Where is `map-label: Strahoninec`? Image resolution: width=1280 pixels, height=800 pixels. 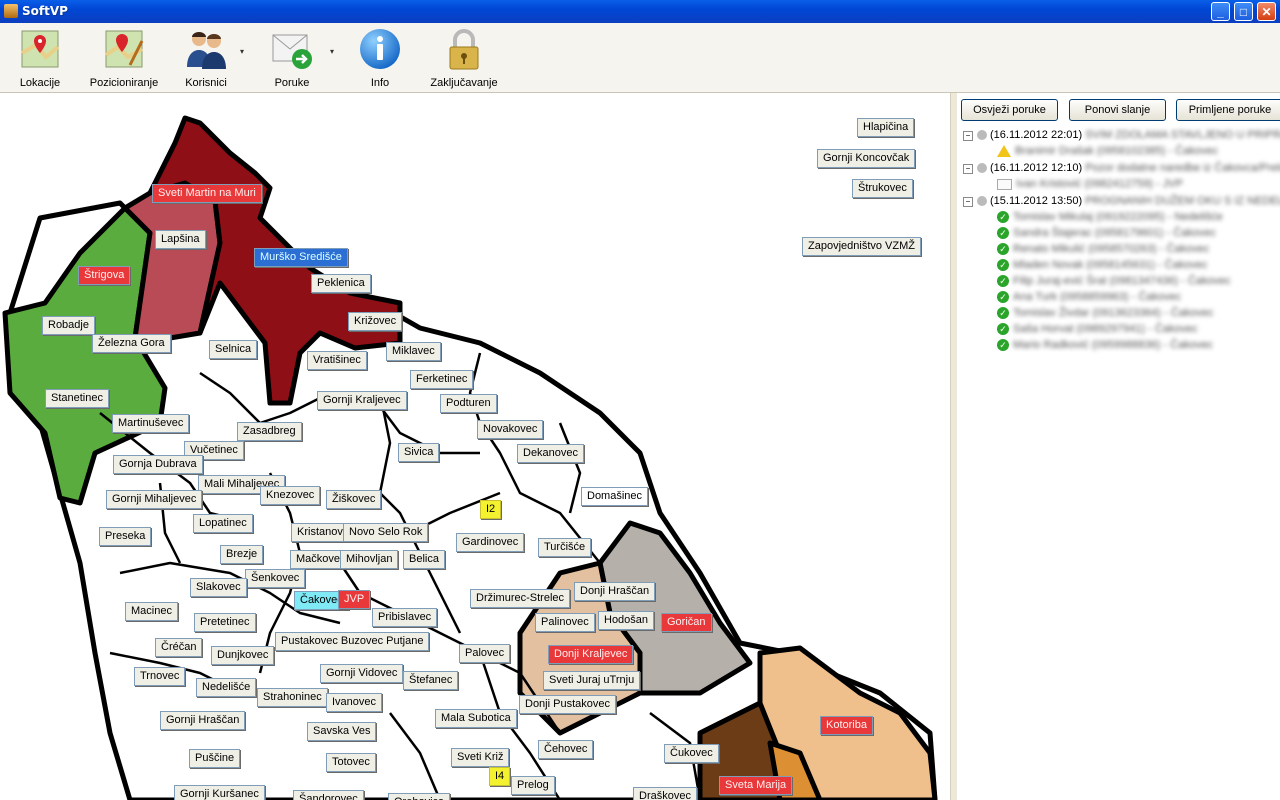
map-label: Strahoninec is located at coordinates (292, 697).